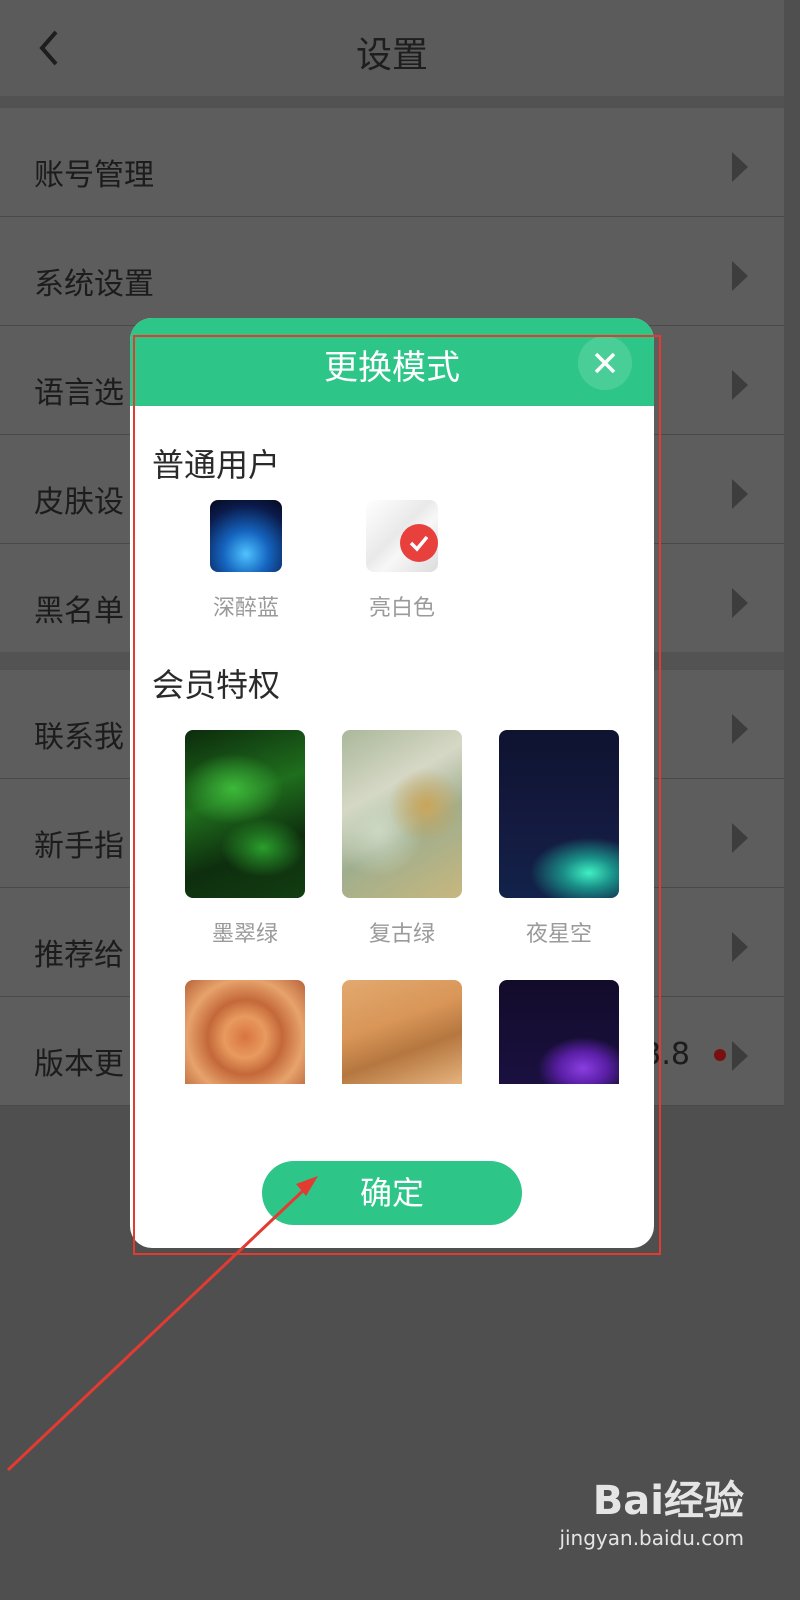 The height and width of the screenshot is (1600, 800). I want to click on settings-item-label: 账号管理, so click(94, 175).